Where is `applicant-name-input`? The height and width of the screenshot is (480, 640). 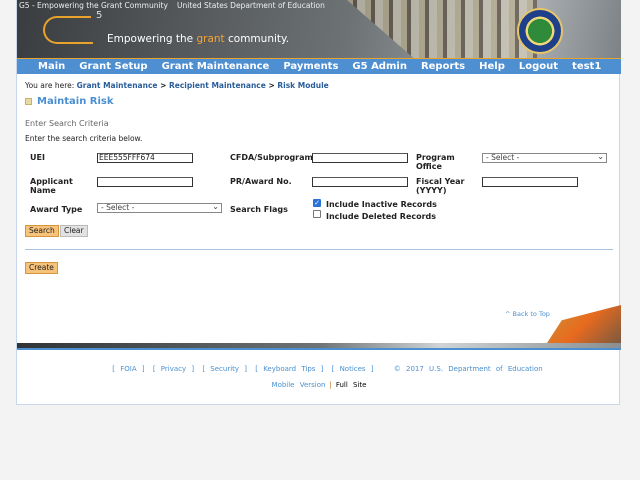 applicant-name-input is located at coordinates (145, 182).